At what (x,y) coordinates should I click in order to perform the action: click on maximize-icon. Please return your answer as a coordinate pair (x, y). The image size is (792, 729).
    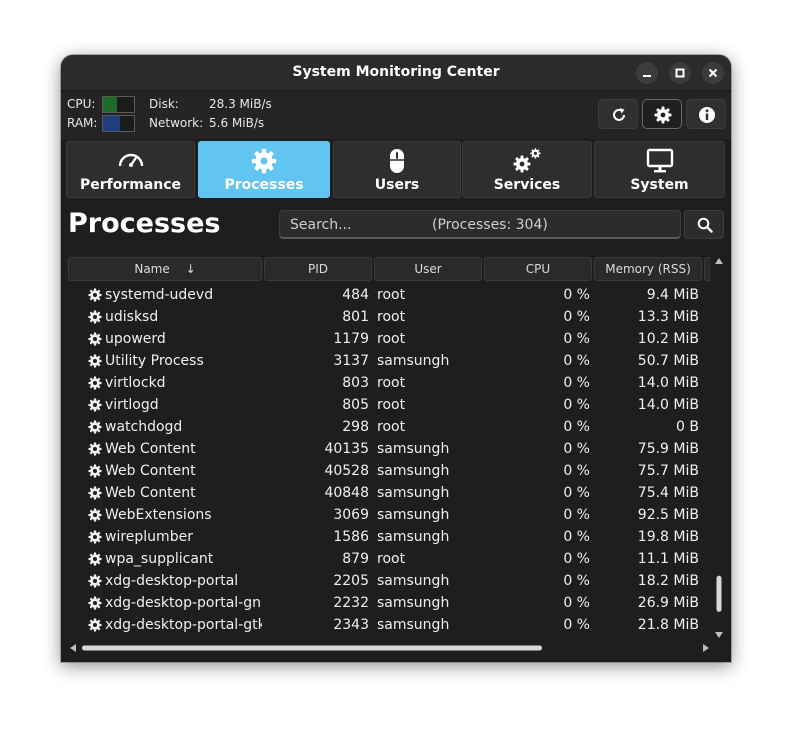
    Looking at the image, I should click on (680, 73).